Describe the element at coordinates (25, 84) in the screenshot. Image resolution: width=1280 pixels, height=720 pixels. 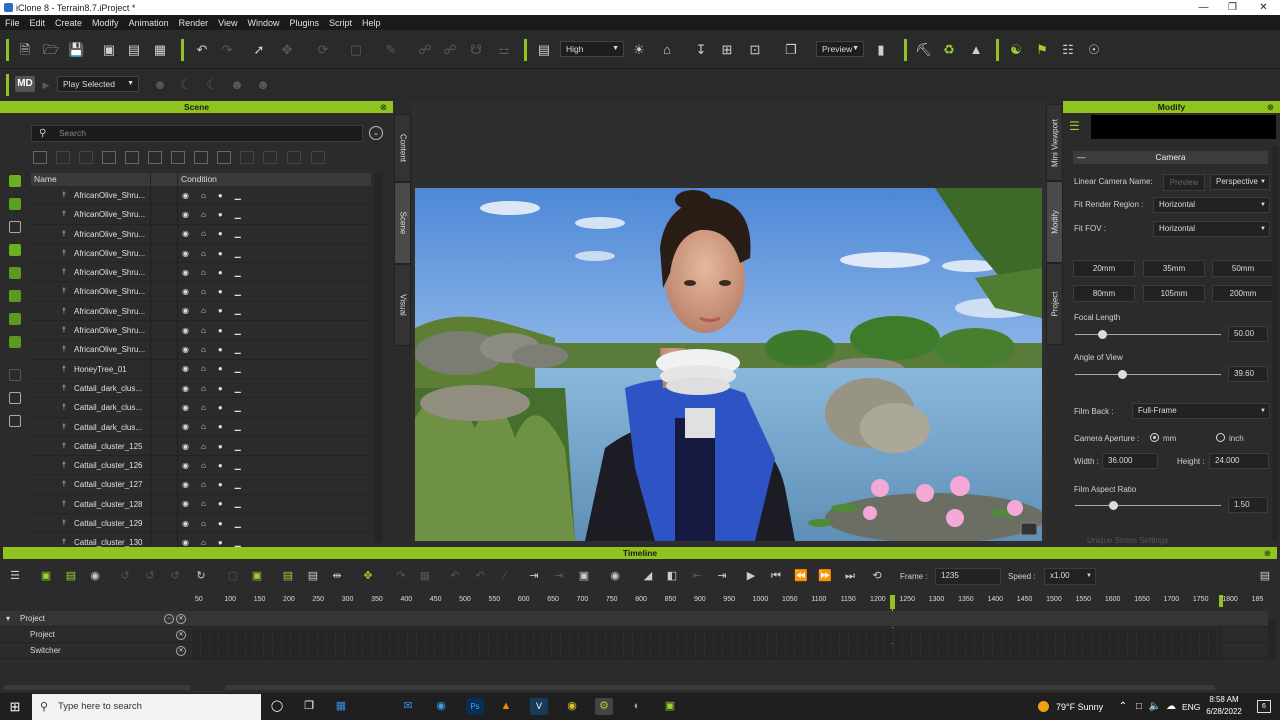
I see `motion-director-logo: MD` at that location.